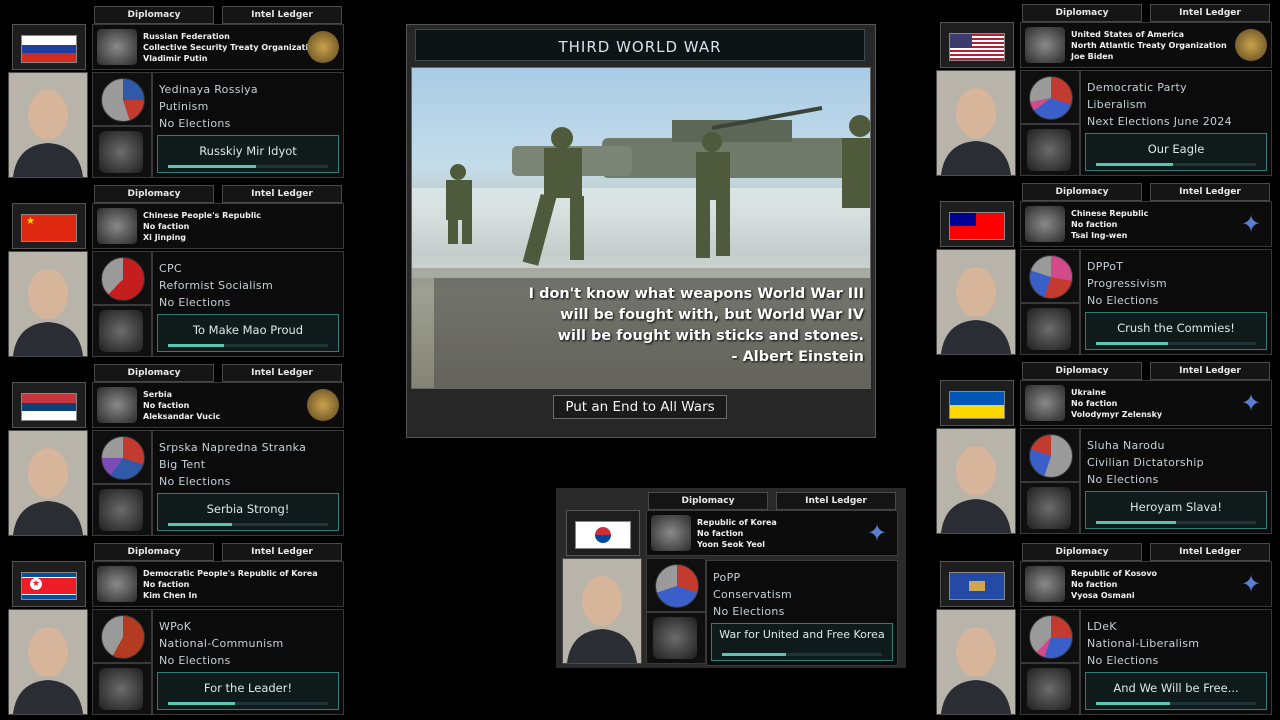  I want to click on national-spirit-button: For the Leader!, so click(248, 691).